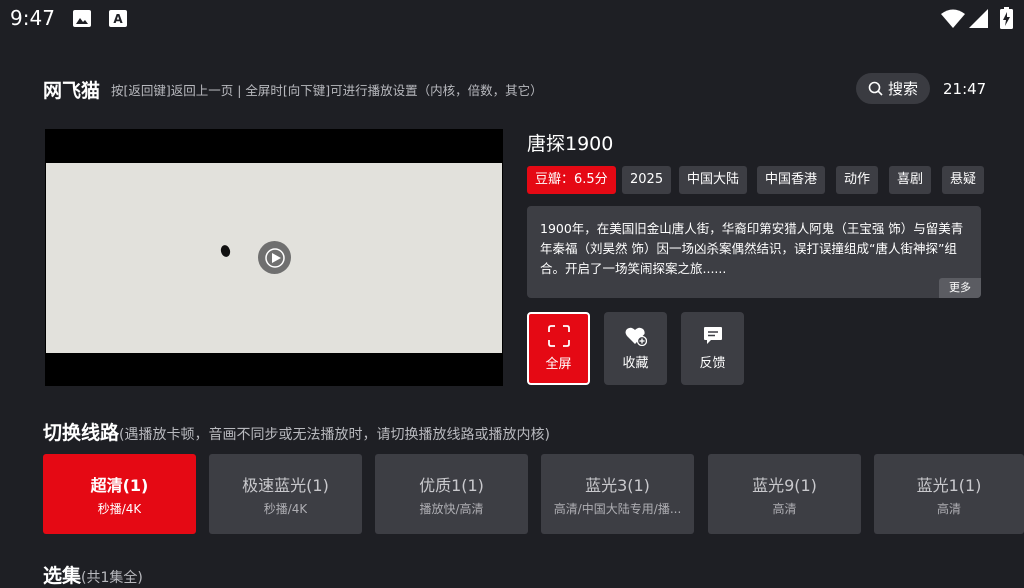 This screenshot has width=1024, height=588. I want to click on route-card: 极速蓝光(1) 秒播/4K, so click(285, 494).